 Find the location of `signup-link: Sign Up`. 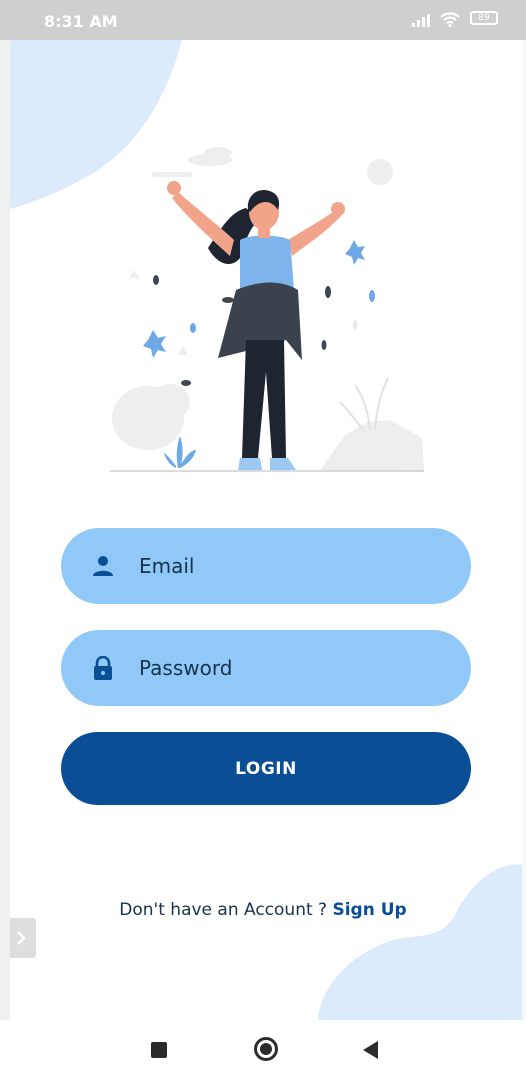

signup-link: Sign Up is located at coordinates (369, 910).